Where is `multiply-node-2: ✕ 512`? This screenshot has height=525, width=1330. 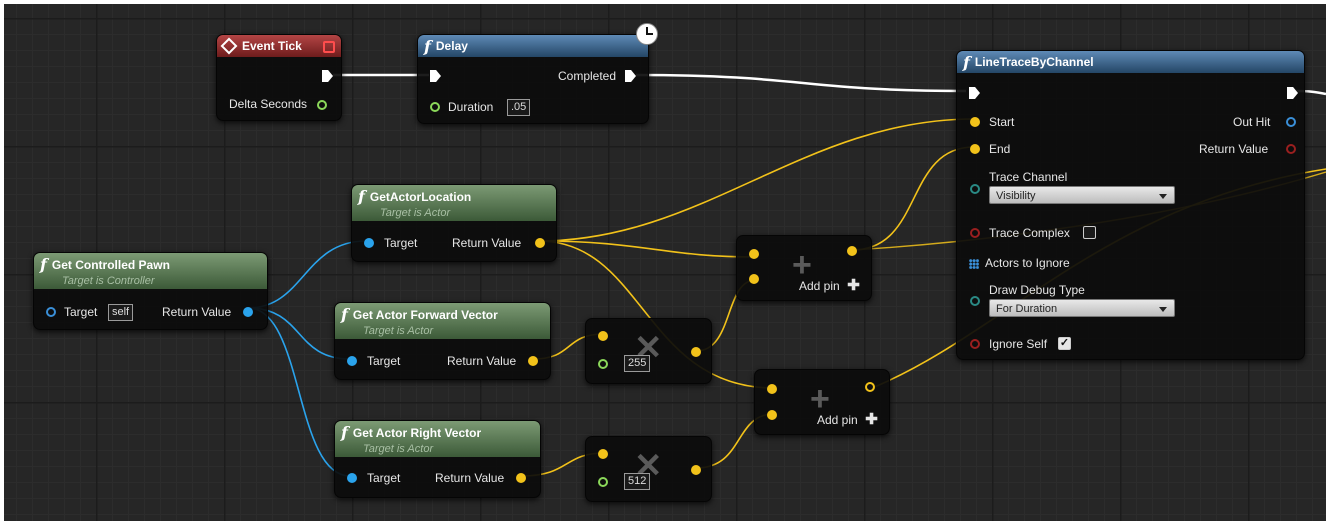
multiply-node-2: ✕ 512 is located at coordinates (648, 469).